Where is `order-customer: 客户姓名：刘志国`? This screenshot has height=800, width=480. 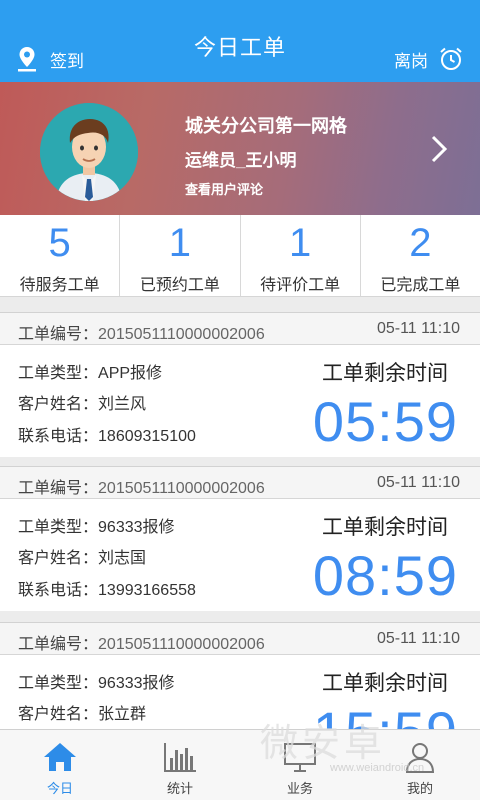 order-customer: 客户姓名：刘志国 is located at coordinates (82, 556).